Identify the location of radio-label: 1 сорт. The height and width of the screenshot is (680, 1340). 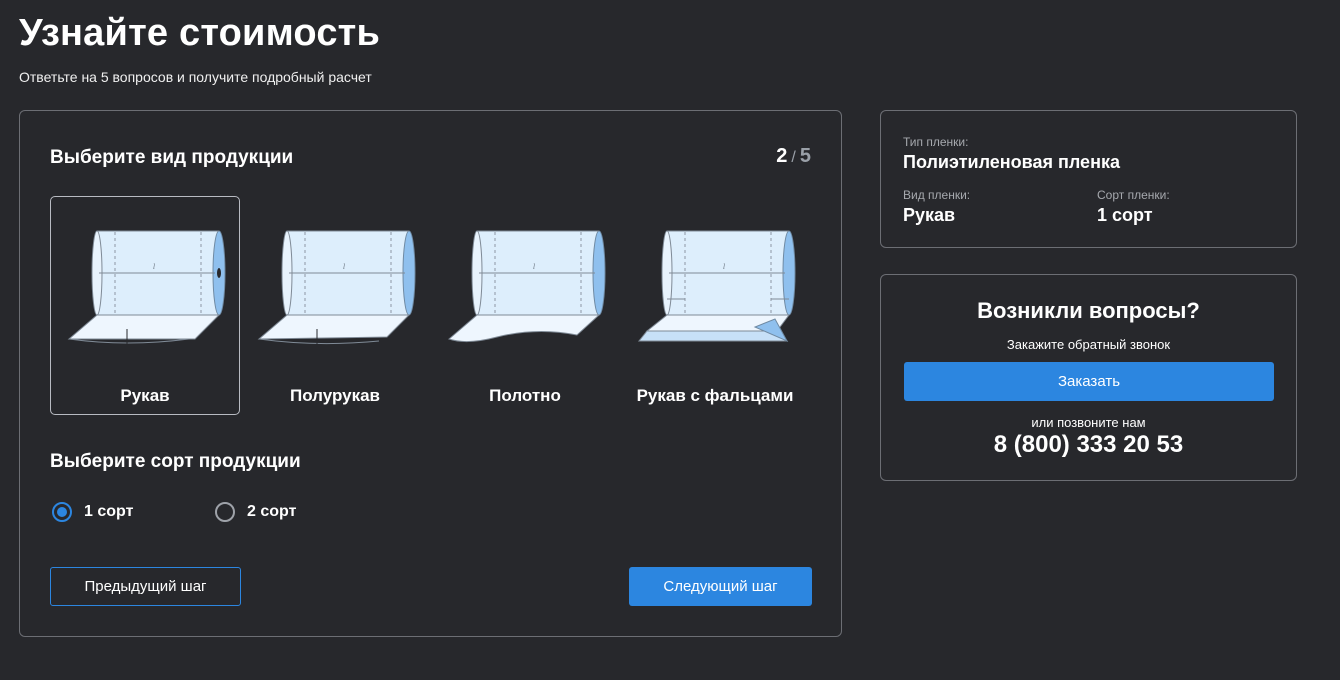
(109, 511).